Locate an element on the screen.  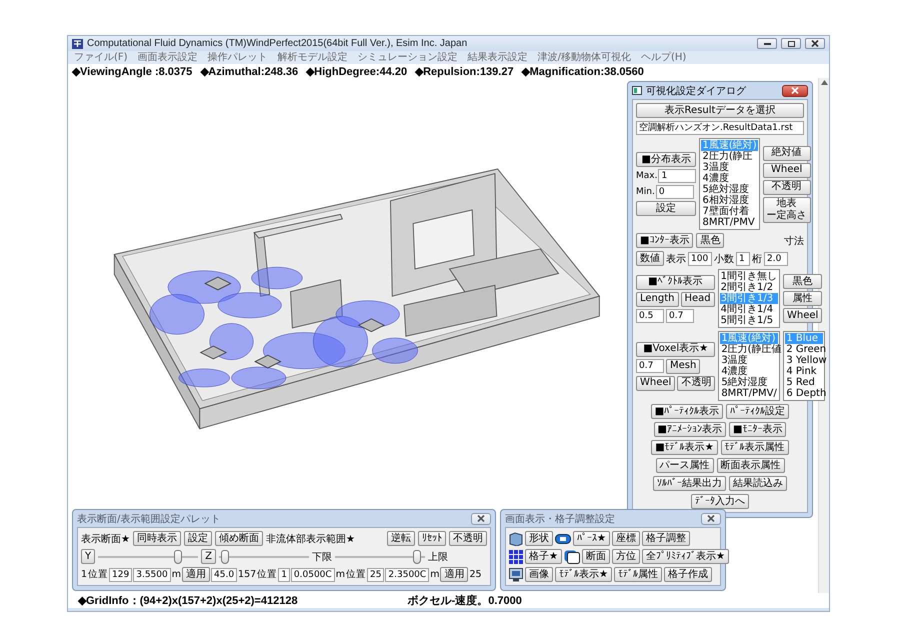
list-box: 1風速(絶対) 2圧力(静圧 3温度 4濃度 5絶対湿度 6相対湿度 7壁面付着 8MRT/PMV is located at coordinates (729, 184).